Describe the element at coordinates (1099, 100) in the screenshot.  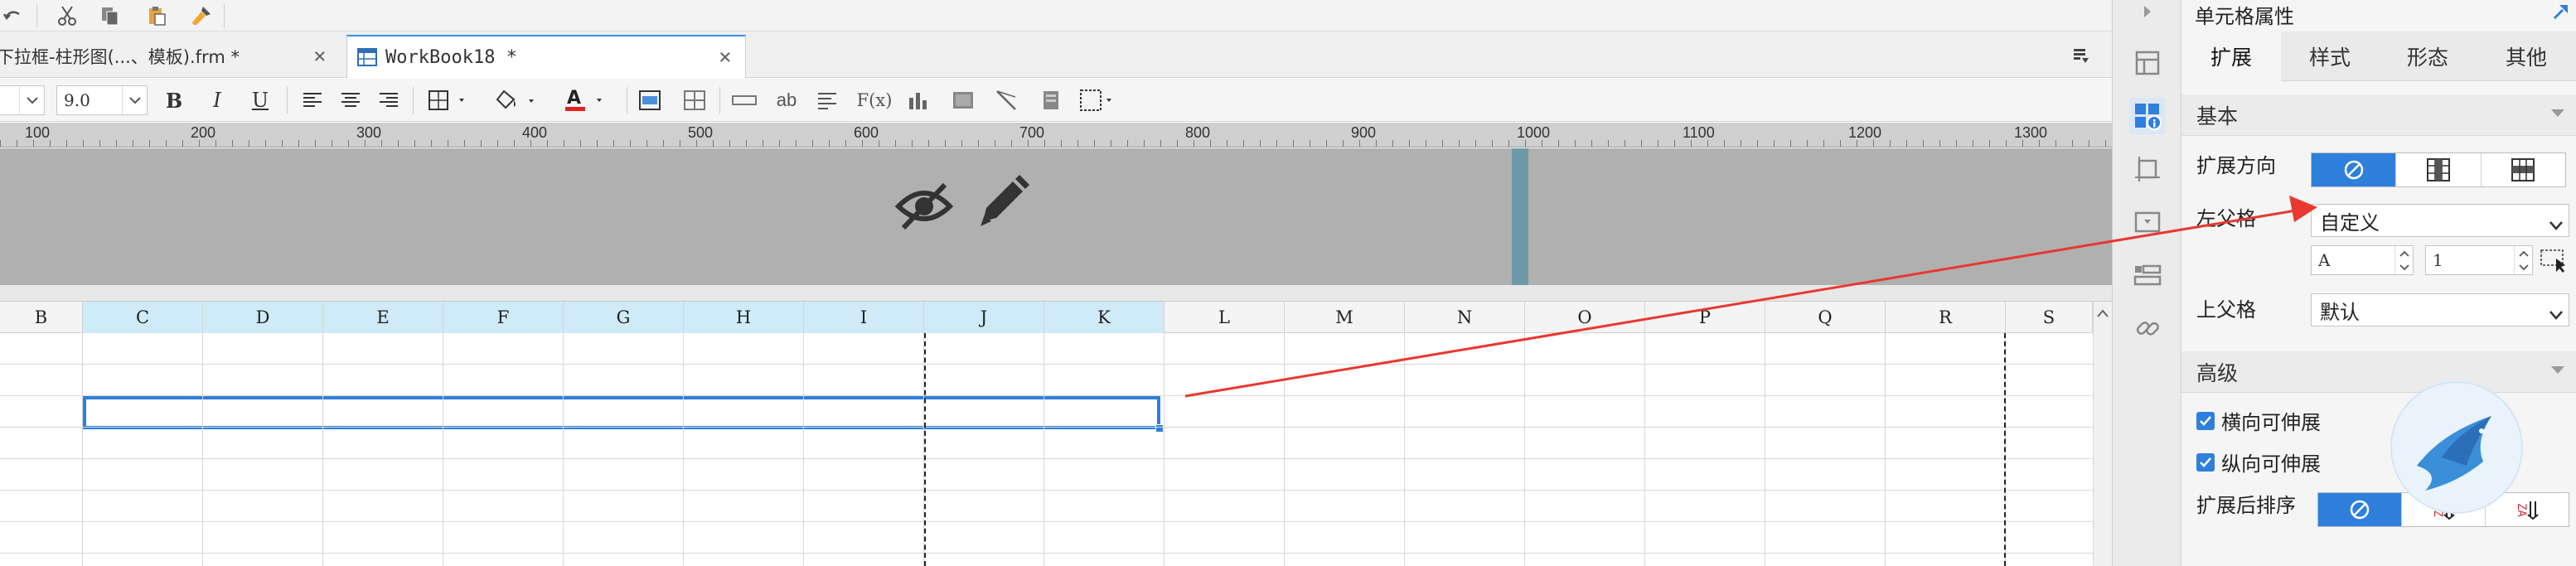
I see `insert-float-icon` at that location.